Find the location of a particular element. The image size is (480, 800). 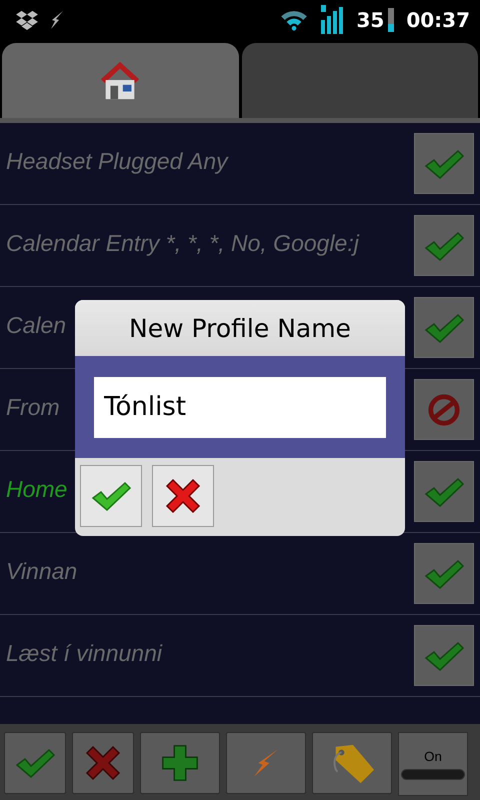

cancel-button is located at coordinates (183, 496).